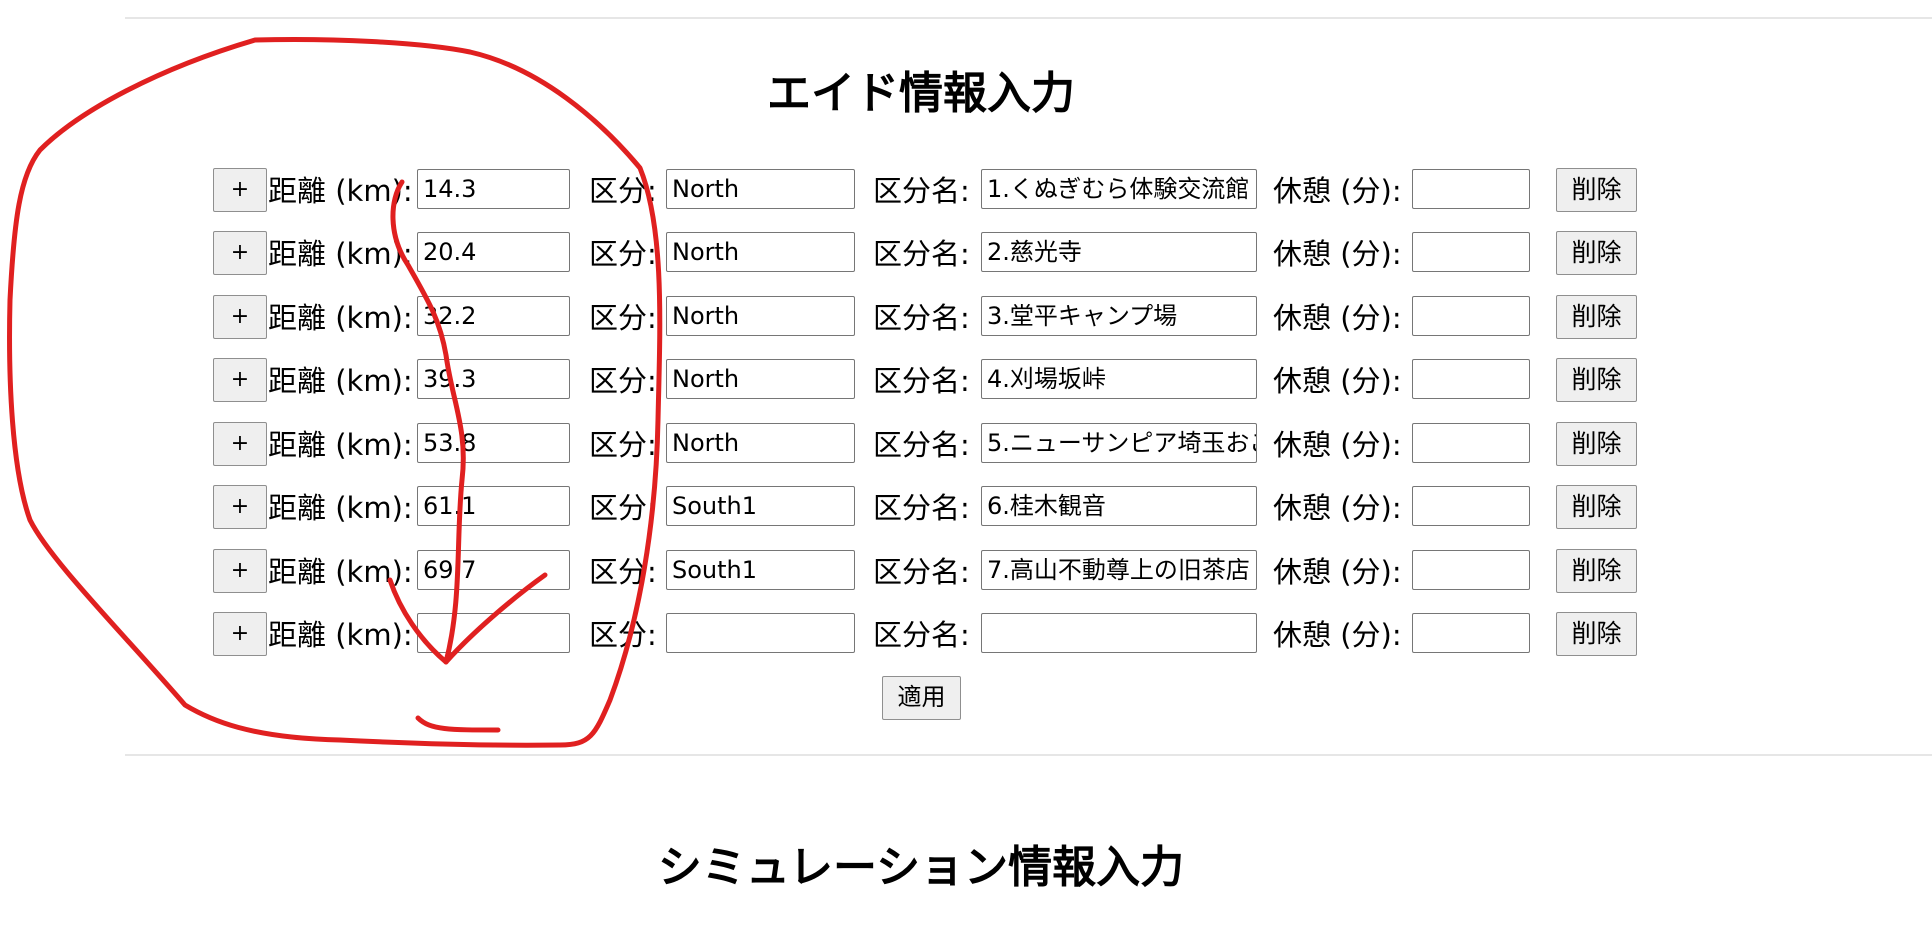 This screenshot has height=929, width=1932. I want to click on category-input, so click(760, 633).